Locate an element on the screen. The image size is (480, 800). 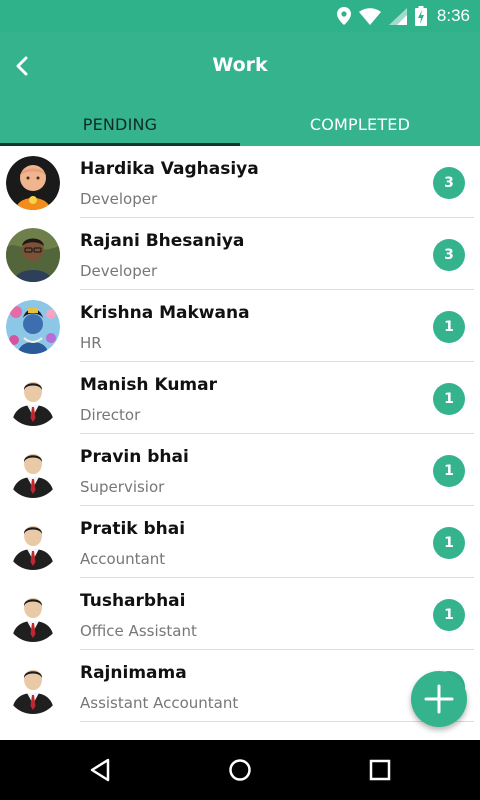
man-photo-icon is located at coordinates (33, 255).